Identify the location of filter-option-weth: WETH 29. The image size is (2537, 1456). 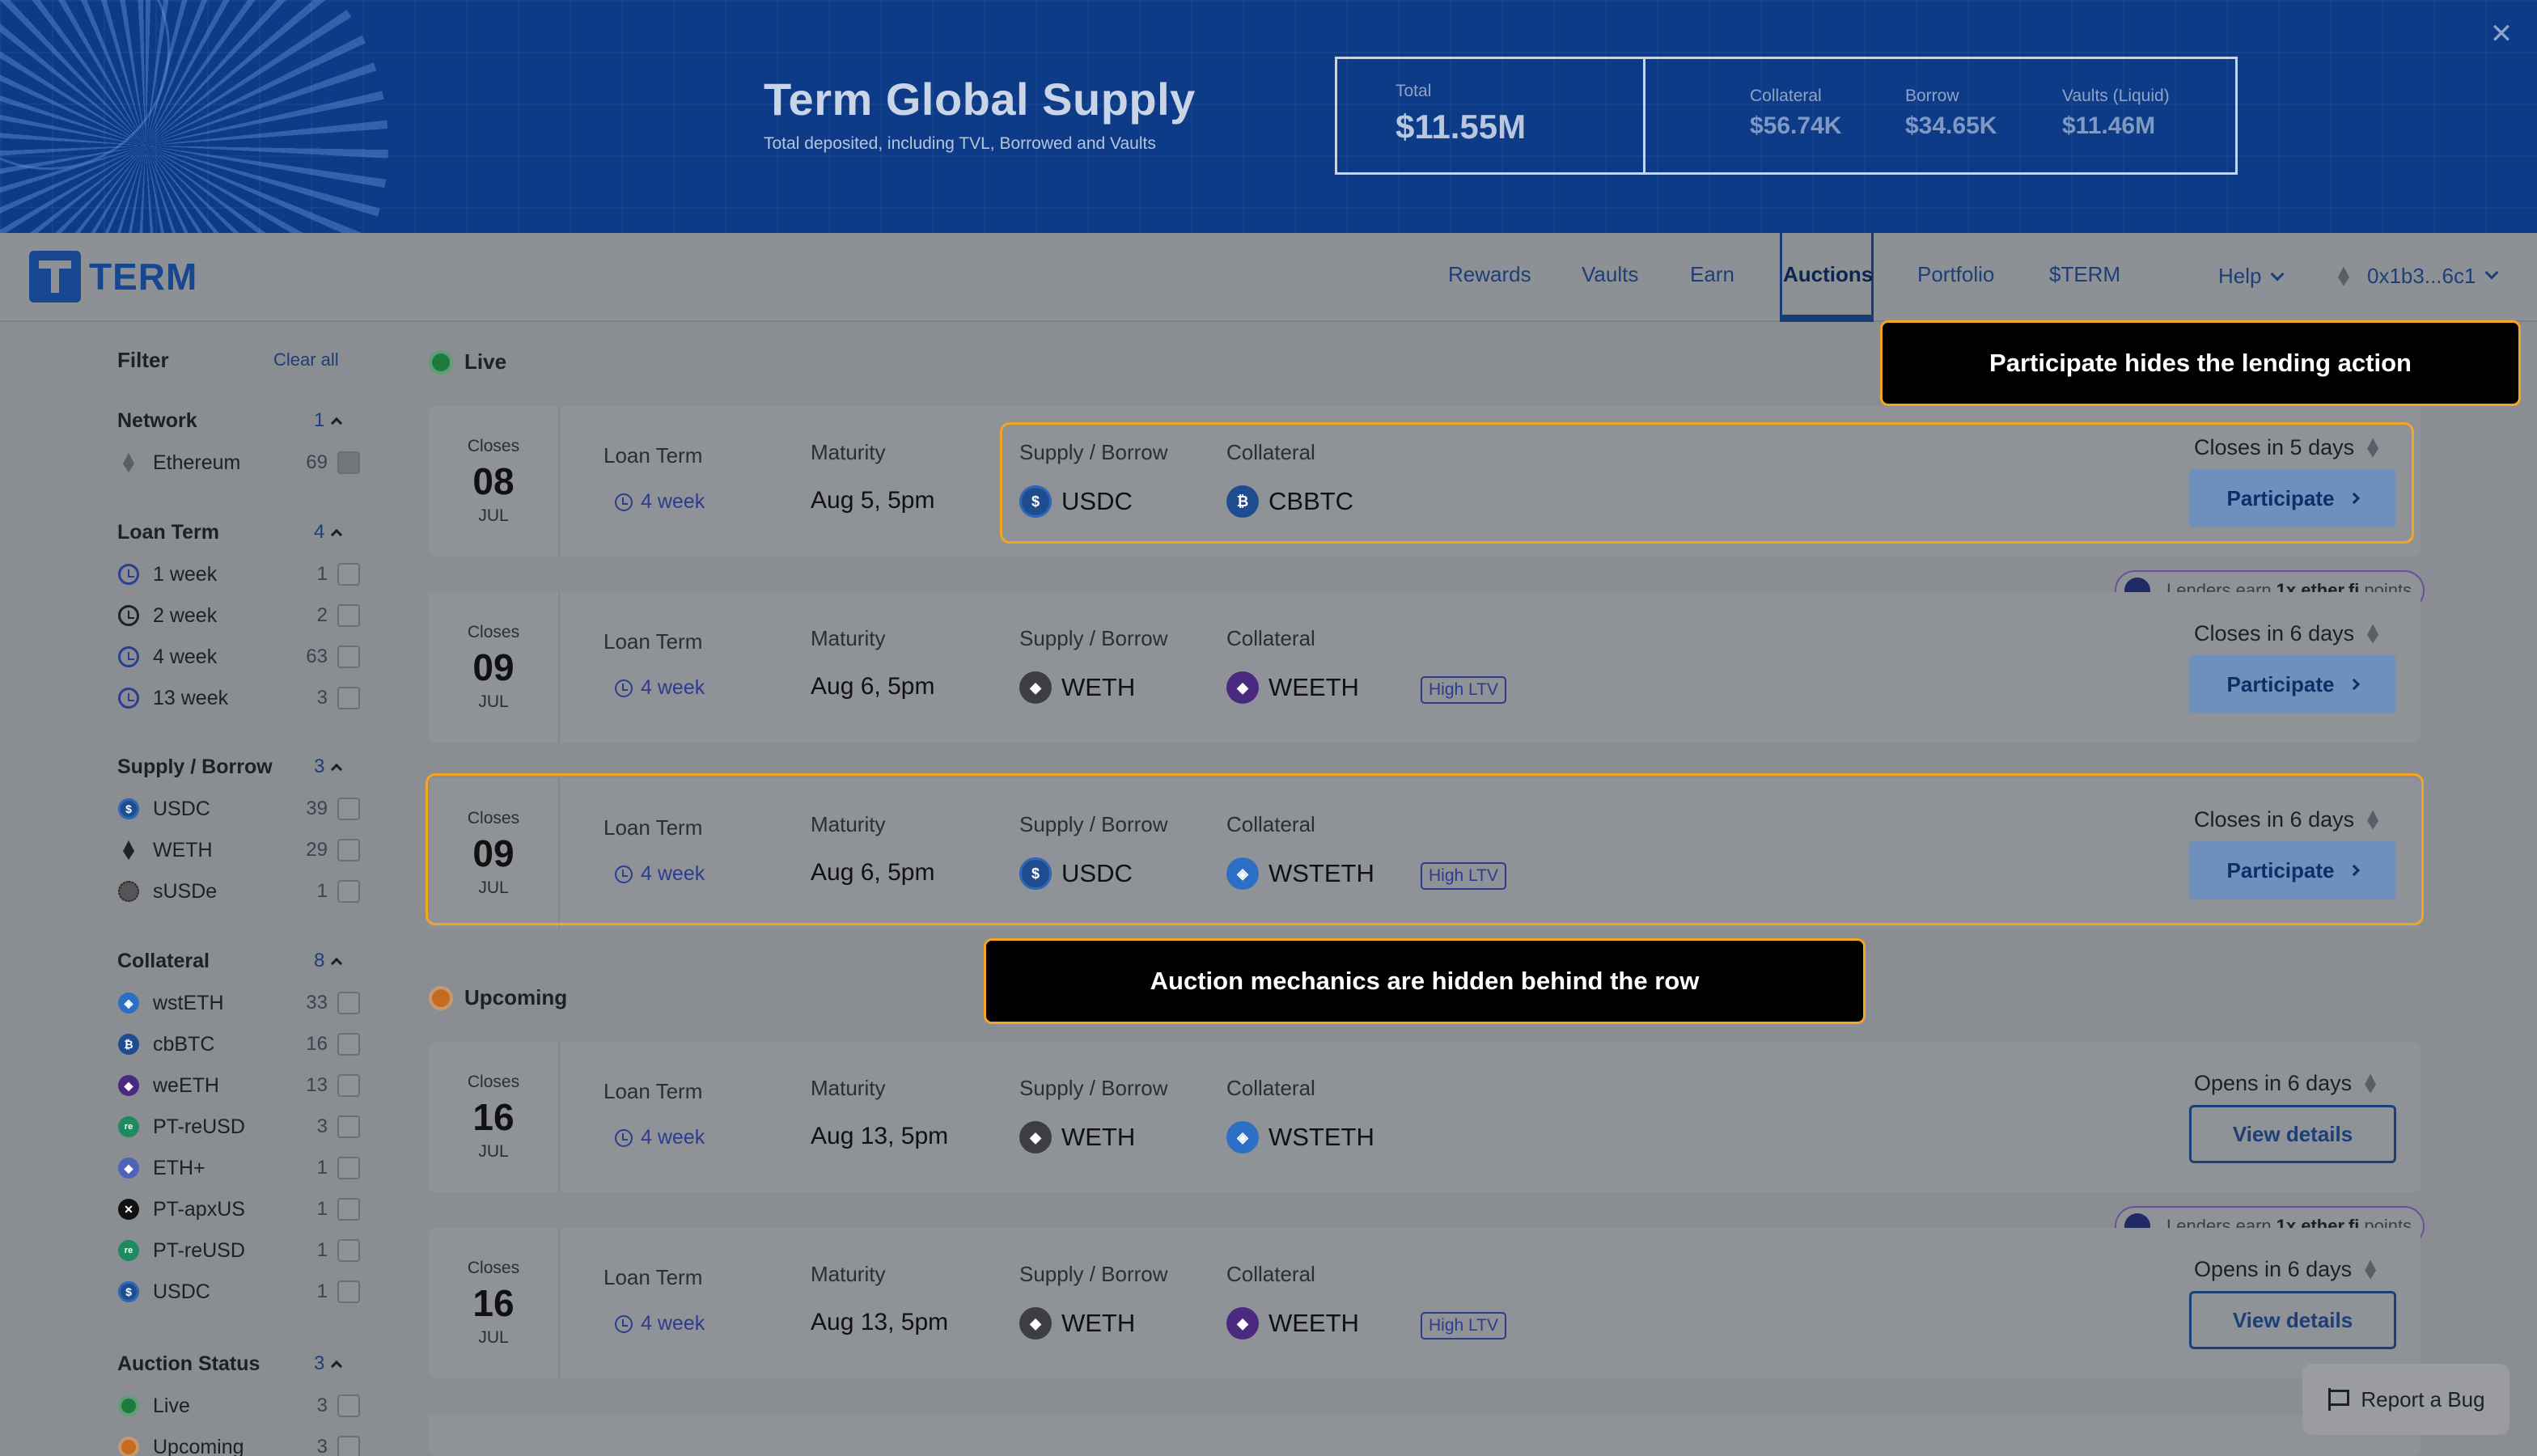
(239, 850).